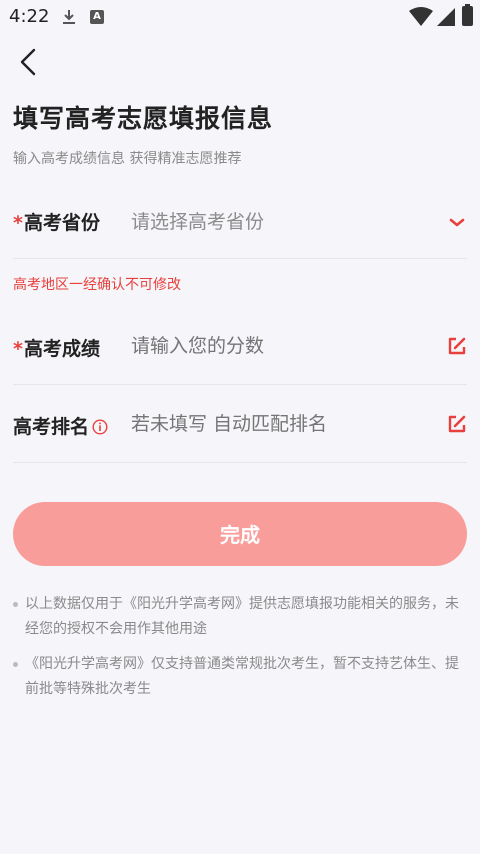  What do you see at coordinates (276, 424) in the screenshot?
I see `rank-input` at bounding box center [276, 424].